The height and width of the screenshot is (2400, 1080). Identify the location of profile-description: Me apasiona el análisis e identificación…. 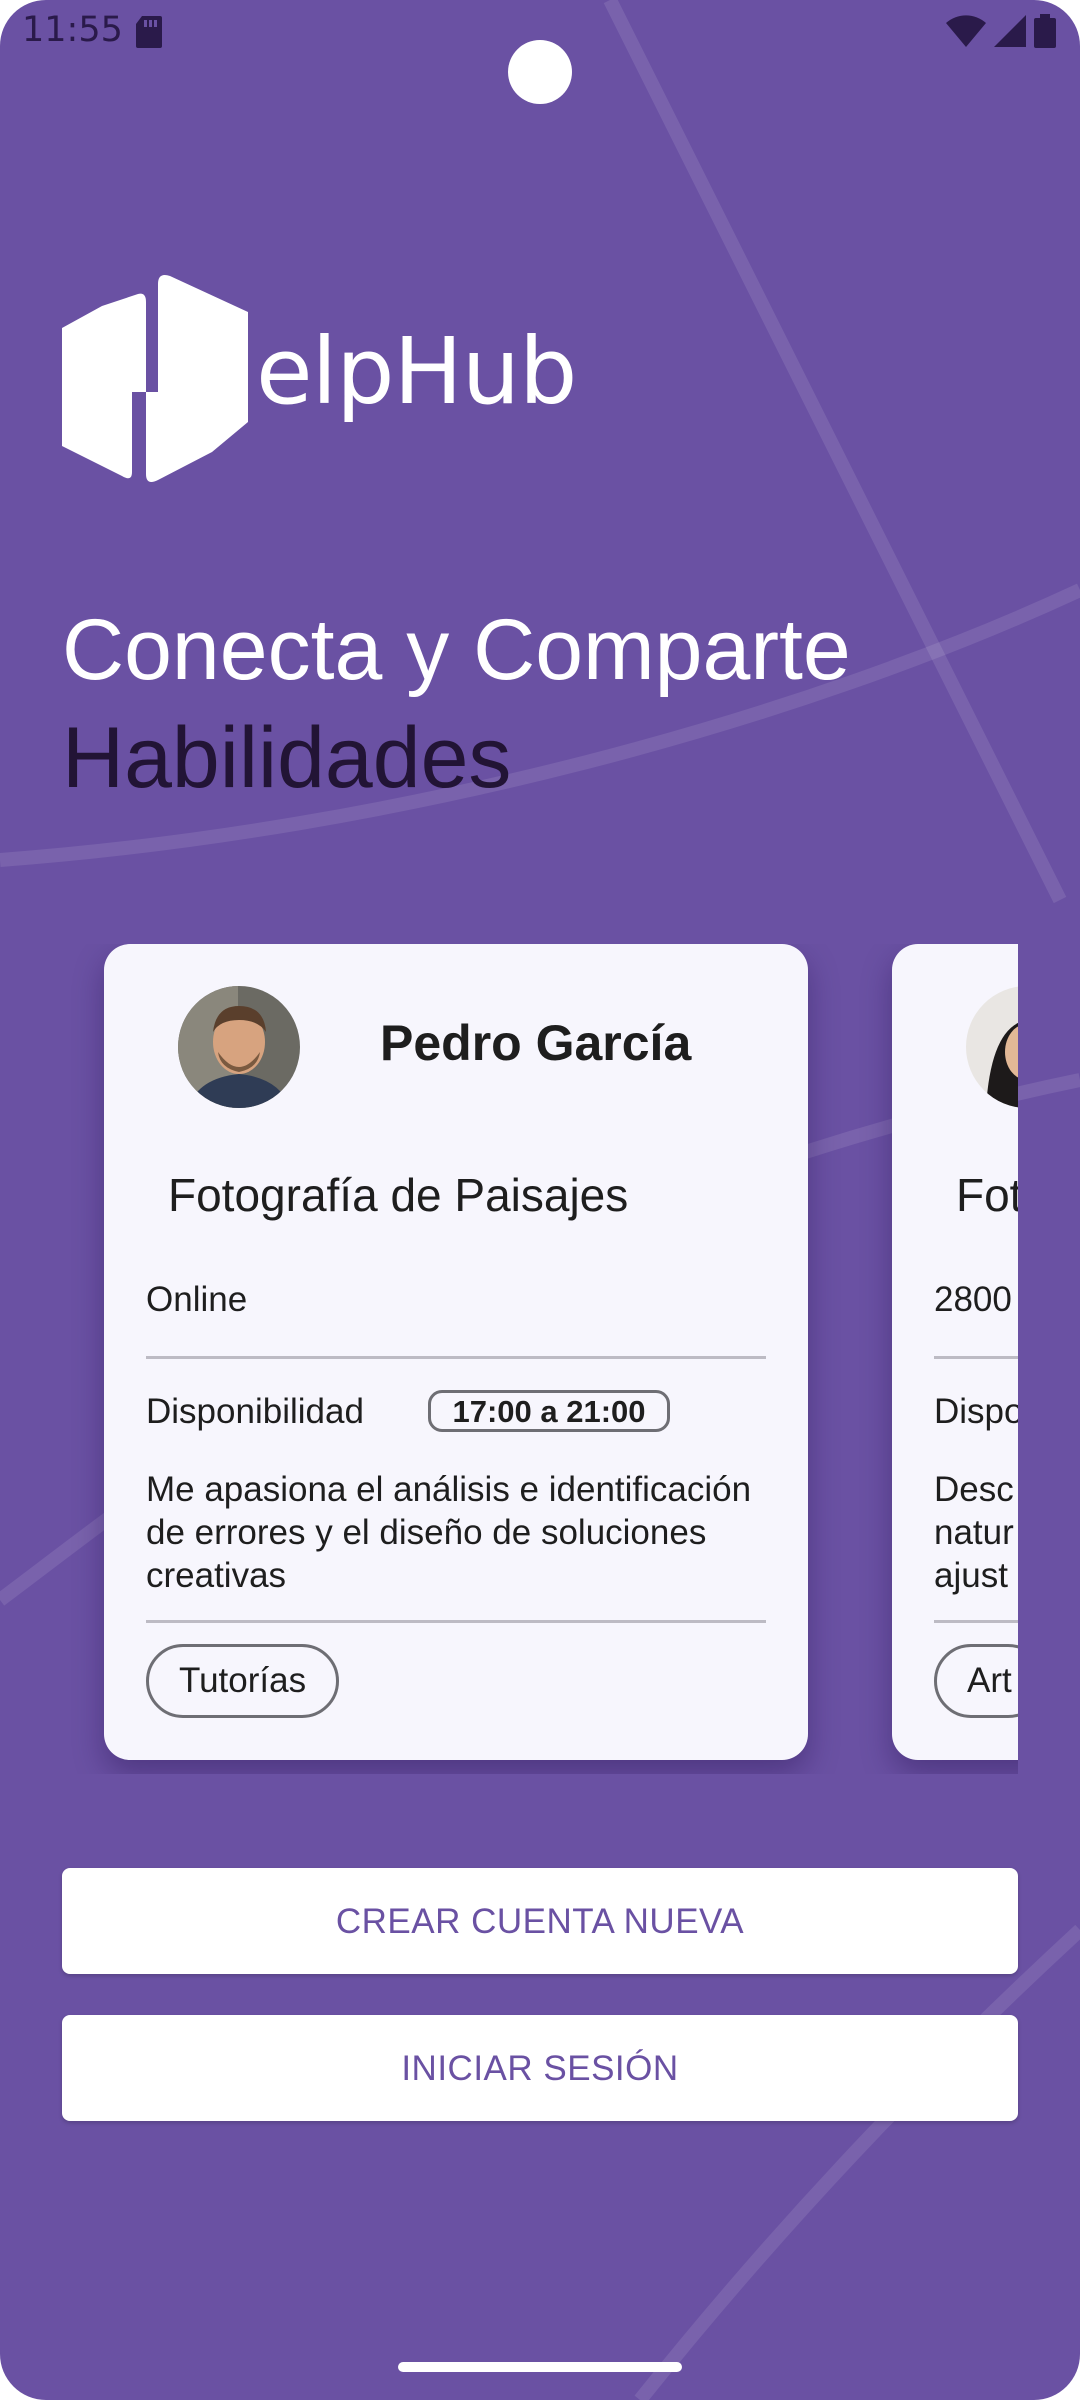
(449, 1532).